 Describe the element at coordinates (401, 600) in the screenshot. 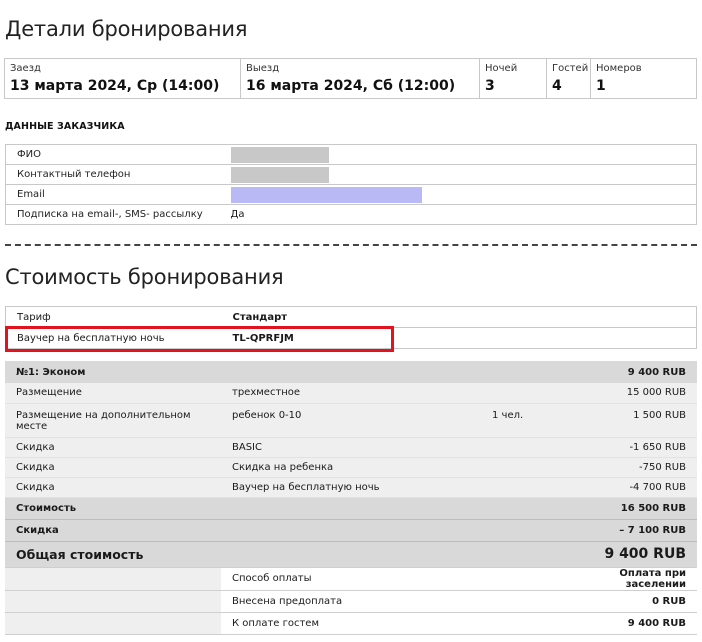

I see `payment-label: Внесена предоплата` at that location.